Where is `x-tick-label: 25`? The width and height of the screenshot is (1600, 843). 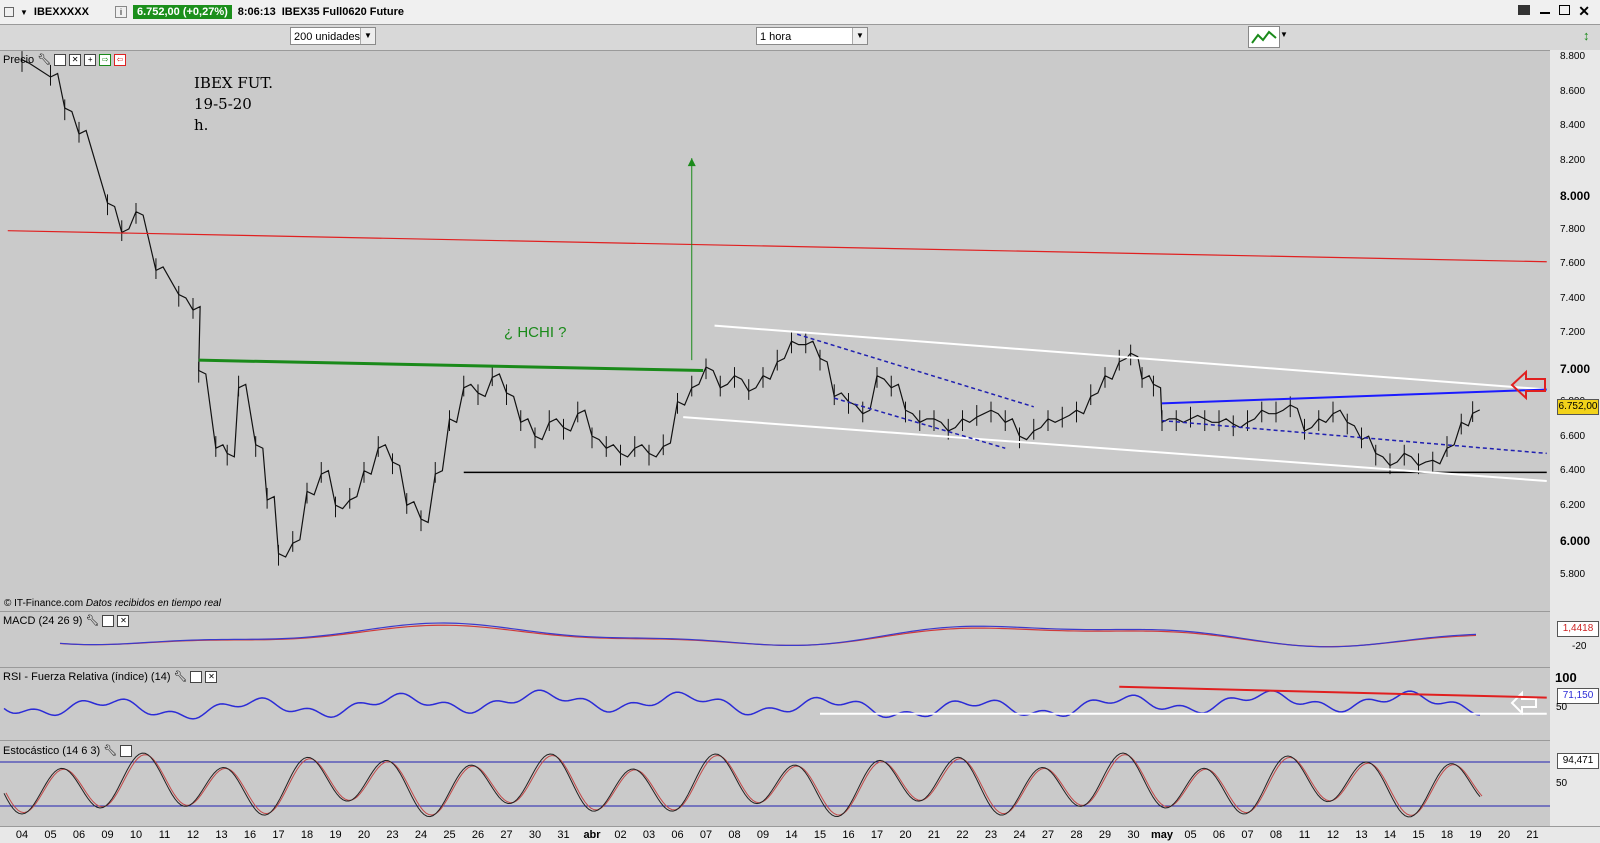 x-tick-label: 25 is located at coordinates (449, 835).